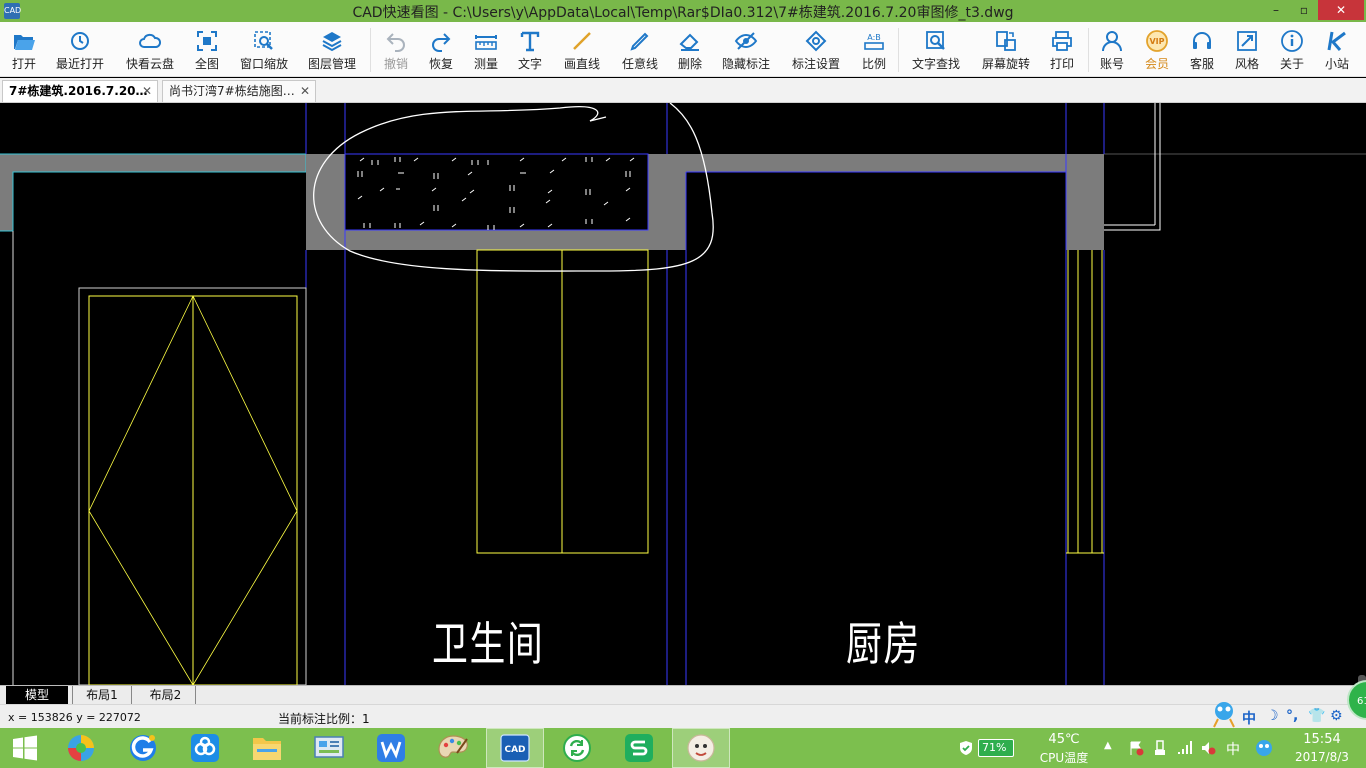 The image size is (1366, 768). What do you see at coordinates (102, 695) in the screenshot?
I see `layout-tab-1: 布局1` at bounding box center [102, 695].